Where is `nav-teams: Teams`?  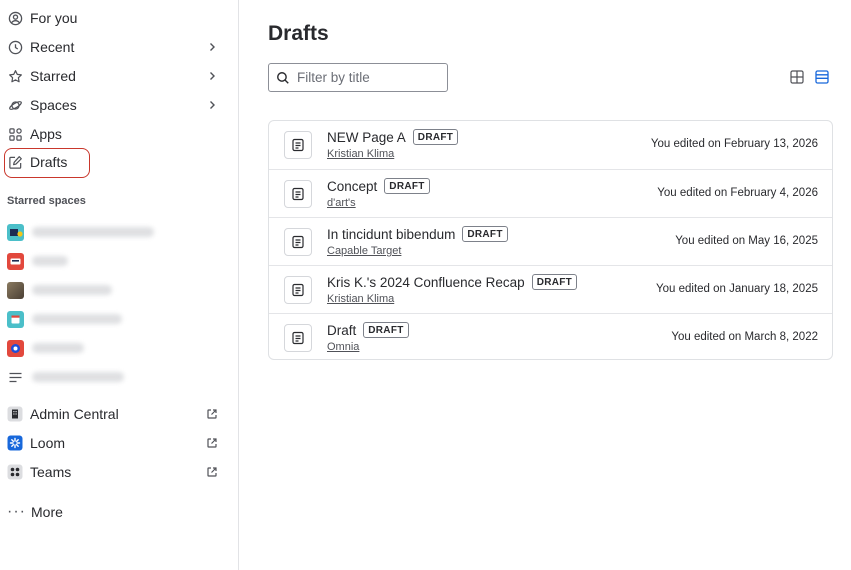 nav-teams: Teams is located at coordinates (117, 472).